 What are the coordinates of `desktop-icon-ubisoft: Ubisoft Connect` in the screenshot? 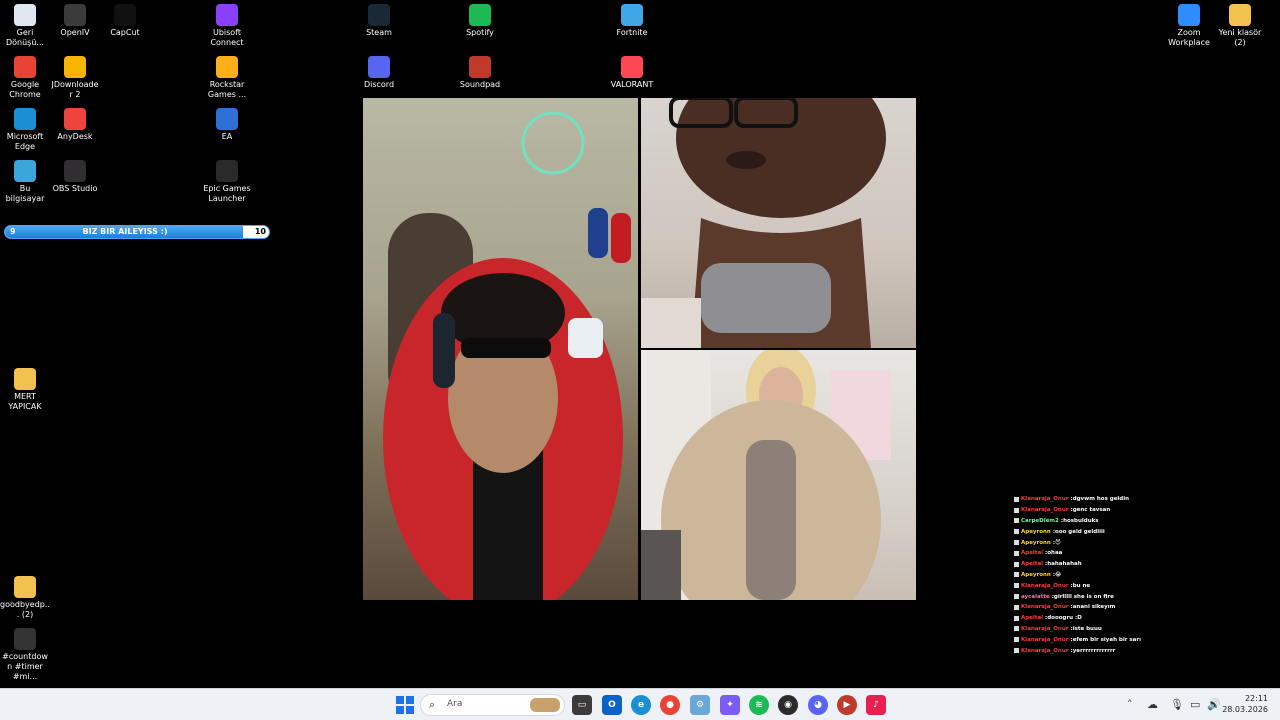 It's located at (227, 24).